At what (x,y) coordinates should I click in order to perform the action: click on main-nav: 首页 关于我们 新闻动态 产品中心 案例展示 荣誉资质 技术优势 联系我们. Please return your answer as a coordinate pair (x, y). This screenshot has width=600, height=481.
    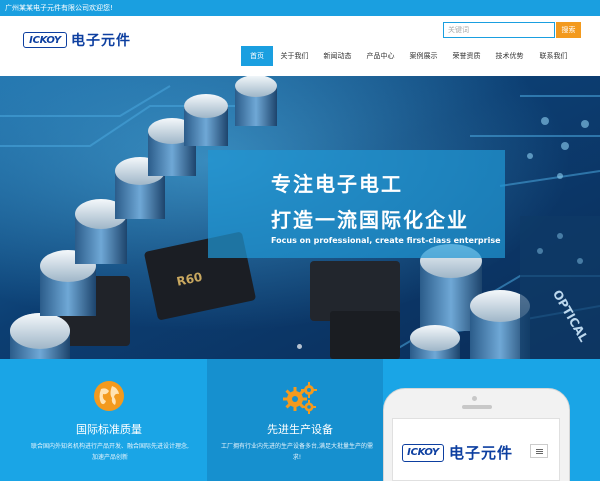
    Looking at the image, I should click on (408, 56).